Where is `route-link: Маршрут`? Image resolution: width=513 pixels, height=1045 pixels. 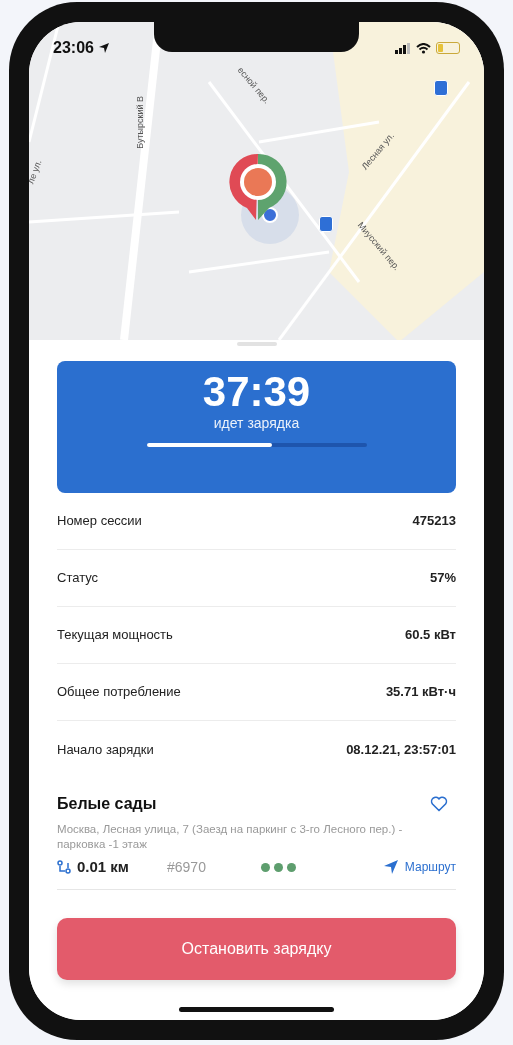
route-link: Маршрут is located at coordinates (419, 867).